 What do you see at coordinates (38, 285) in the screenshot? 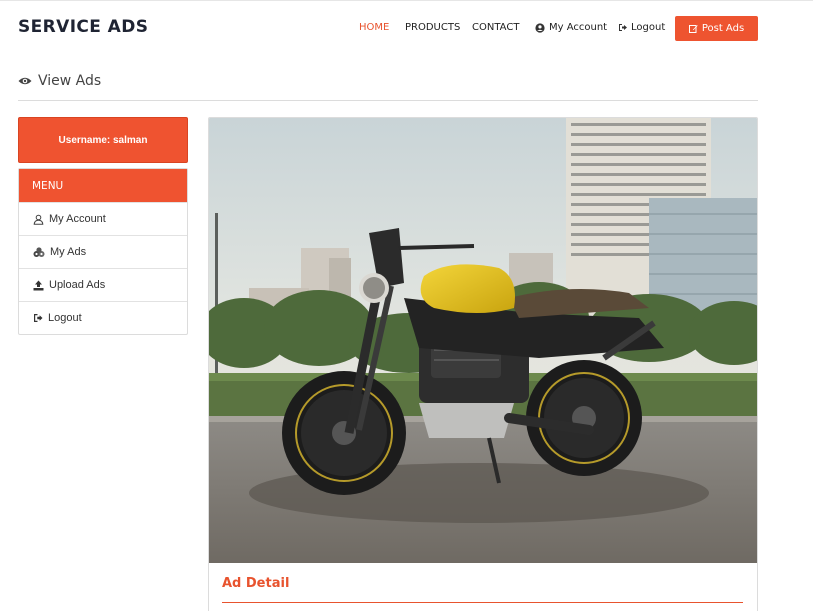
I see `upload-icon` at bounding box center [38, 285].